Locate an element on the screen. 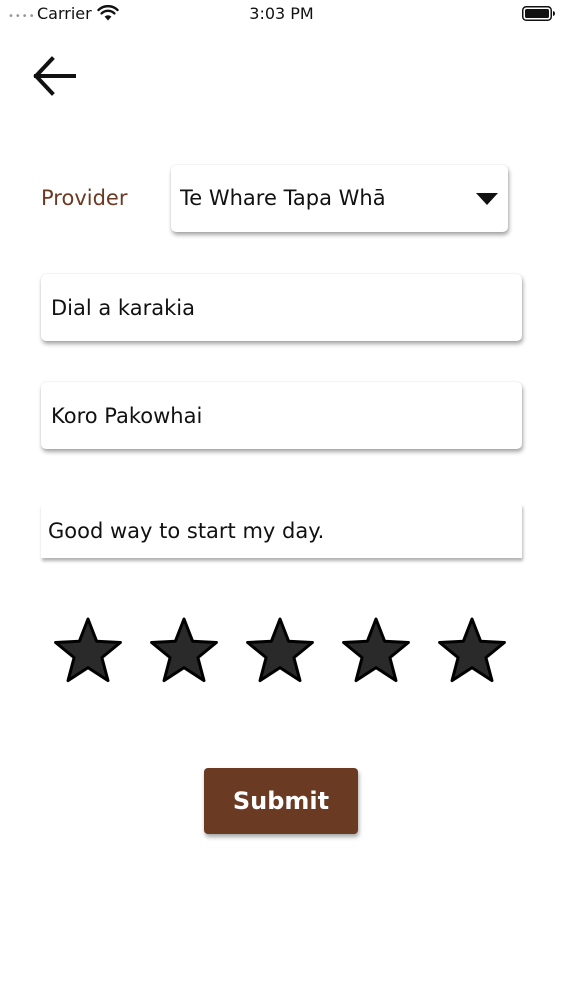 The width and height of the screenshot is (563, 1000). status-time: 3:03 PM is located at coordinates (281, 13).